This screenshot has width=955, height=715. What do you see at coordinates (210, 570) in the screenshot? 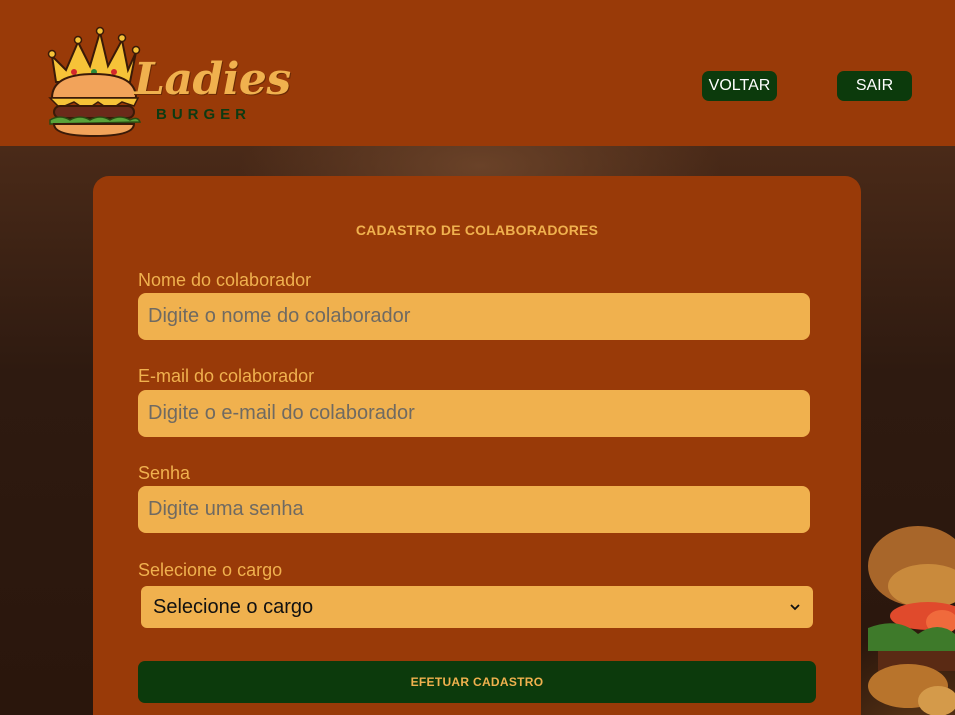
I see `role-label: Selecione o cargo` at bounding box center [210, 570].